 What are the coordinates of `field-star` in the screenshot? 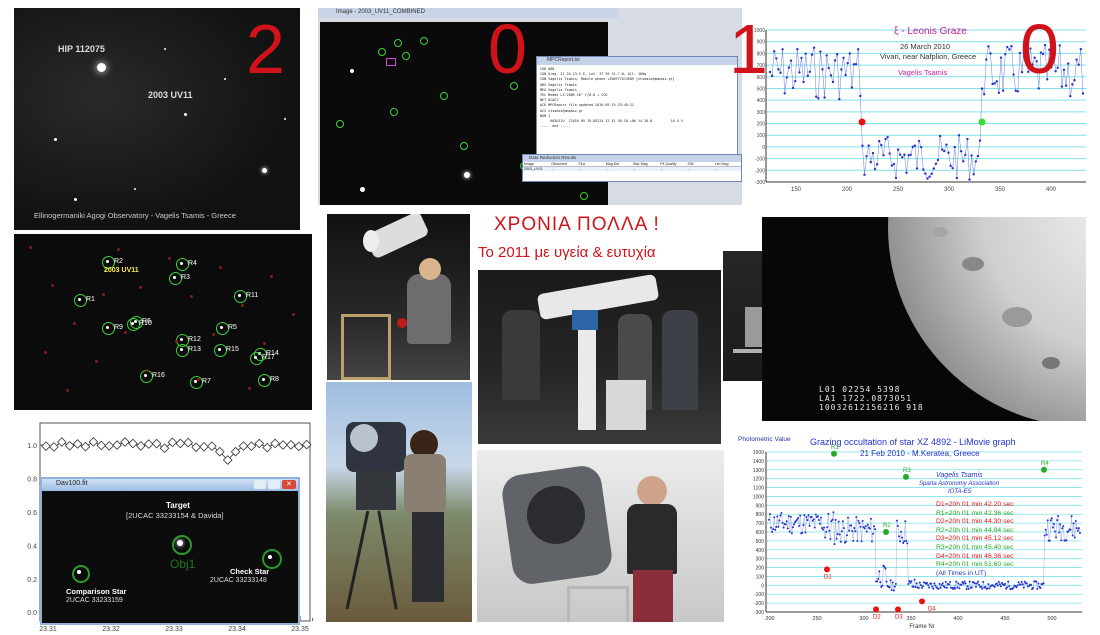 It's located at (219, 349).